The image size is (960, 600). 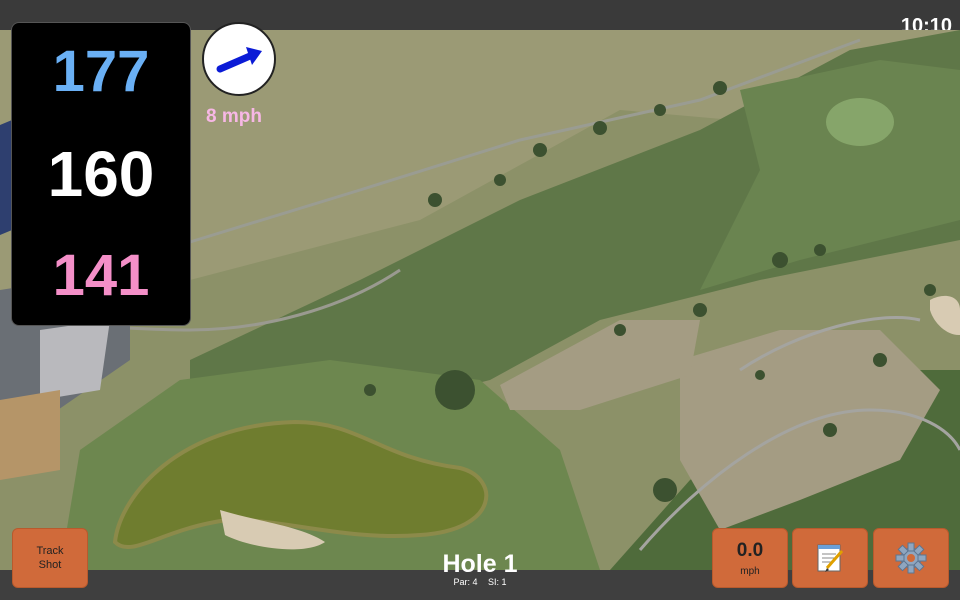 I want to click on middle-distance: 160, so click(x=101, y=173).